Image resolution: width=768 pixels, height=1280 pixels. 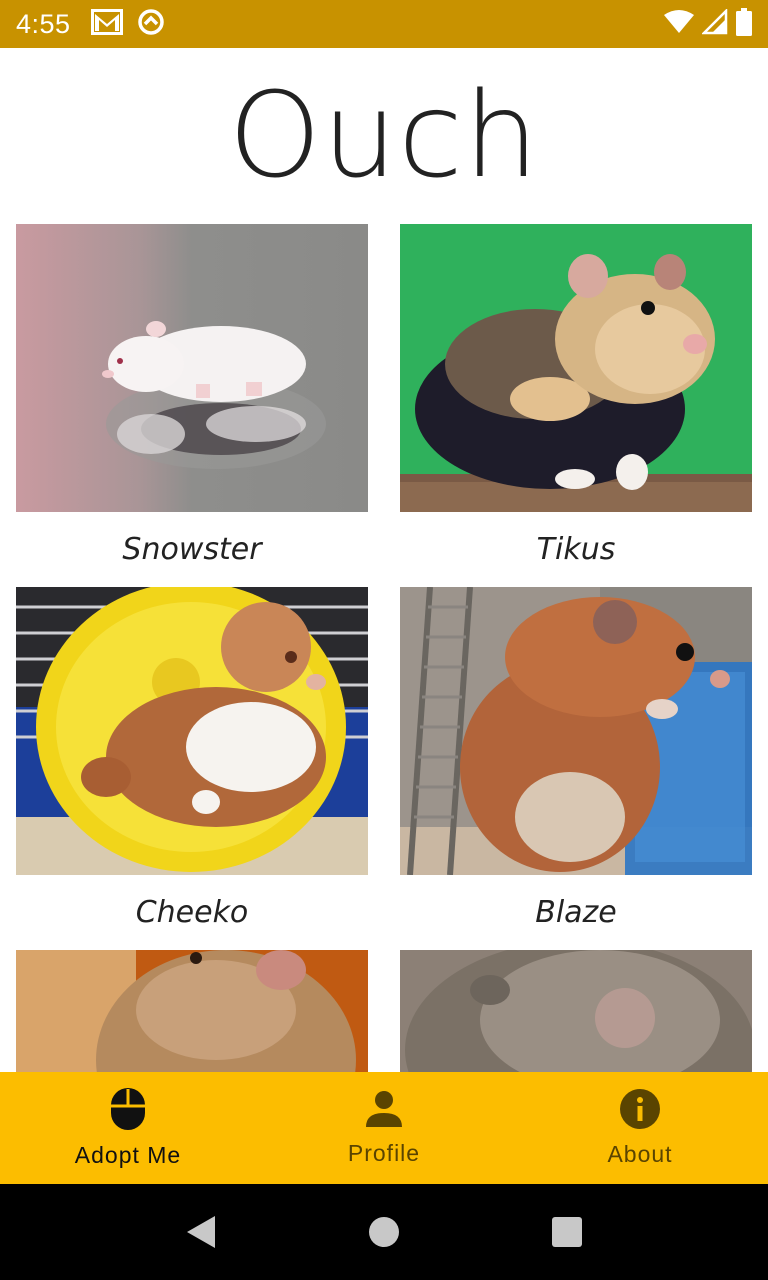 I want to click on hamster-name: Snowster, so click(x=192, y=549).